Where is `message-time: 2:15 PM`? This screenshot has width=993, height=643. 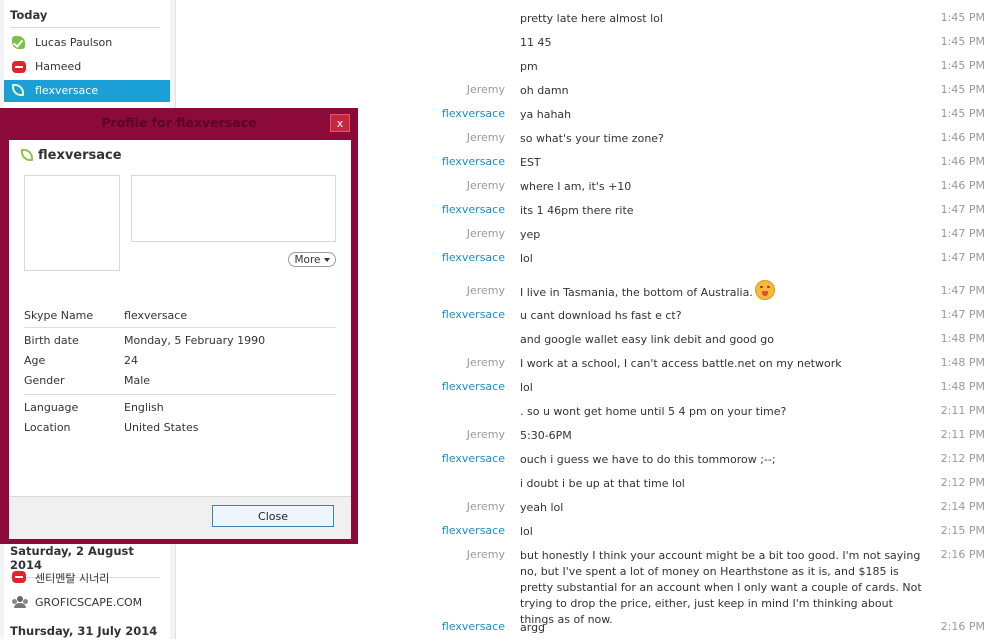
message-time: 2:15 PM is located at coordinates (962, 530).